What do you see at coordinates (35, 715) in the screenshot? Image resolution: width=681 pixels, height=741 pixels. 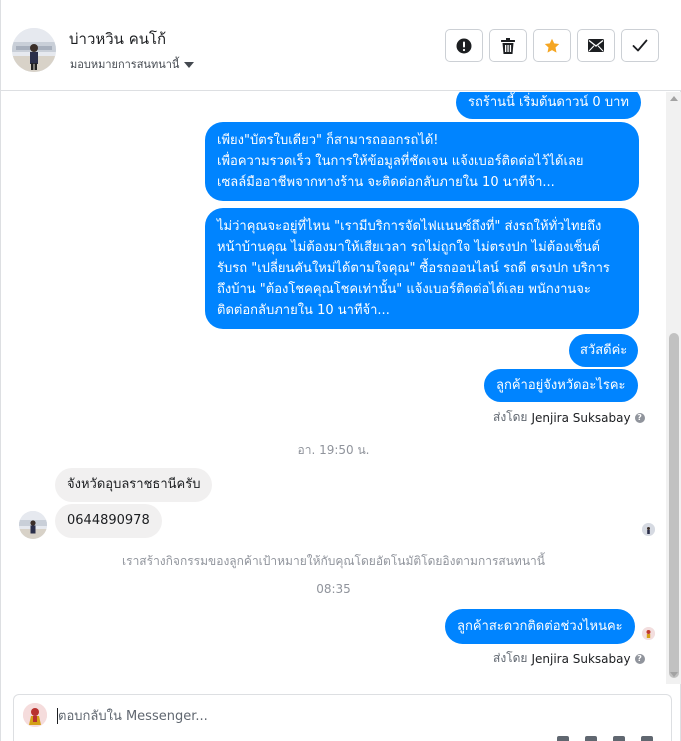 I see `page-avatar` at bounding box center [35, 715].